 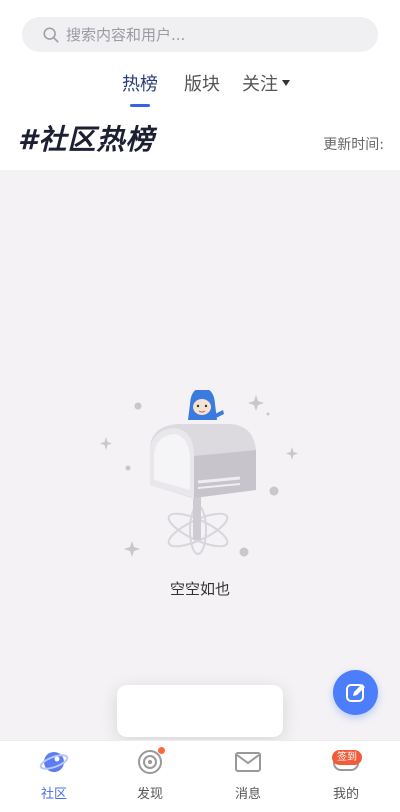 What do you see at coordinates (53, 794) in the screenshot?
I see `tabbar-label: 社区` at bounding box center [53, 794].